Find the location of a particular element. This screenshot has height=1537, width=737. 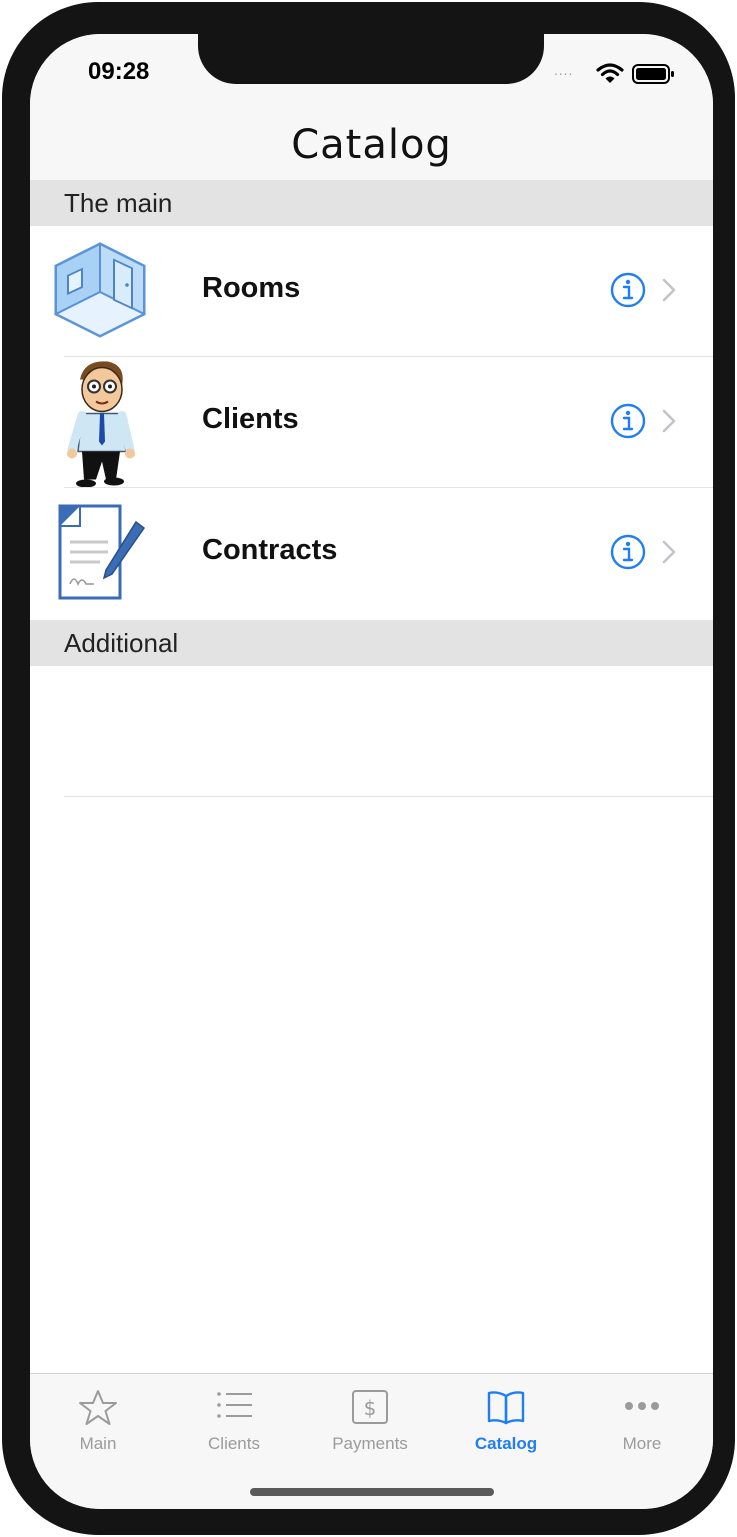

star-icon is located at coordinates (98, 1407).